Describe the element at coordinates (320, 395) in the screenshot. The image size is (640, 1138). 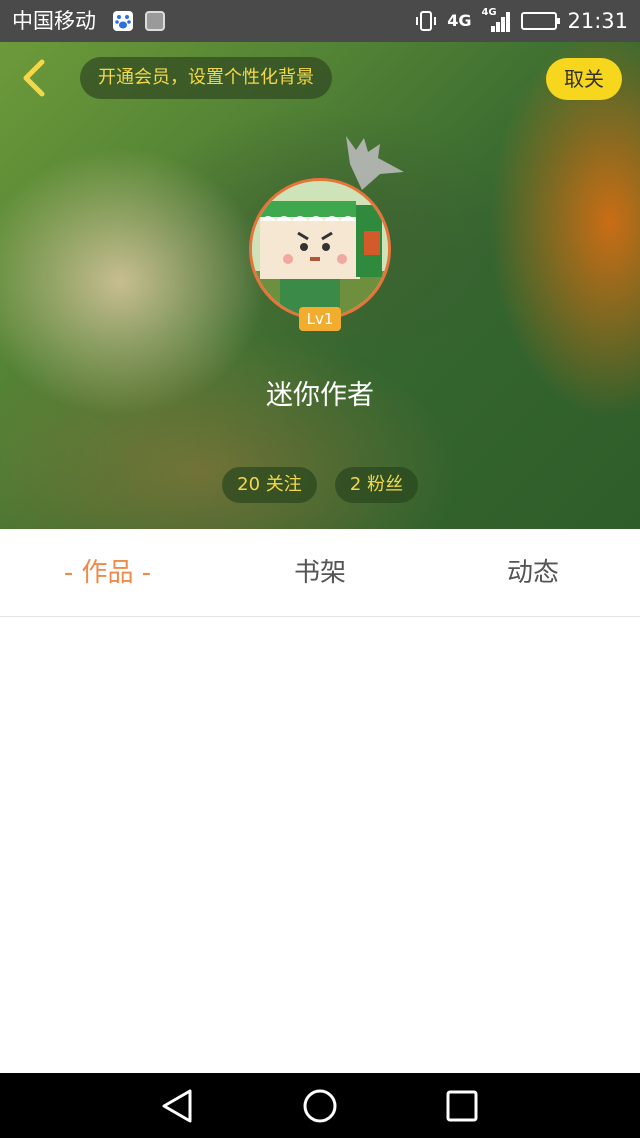
I see `username: 迷你作者` at that location.